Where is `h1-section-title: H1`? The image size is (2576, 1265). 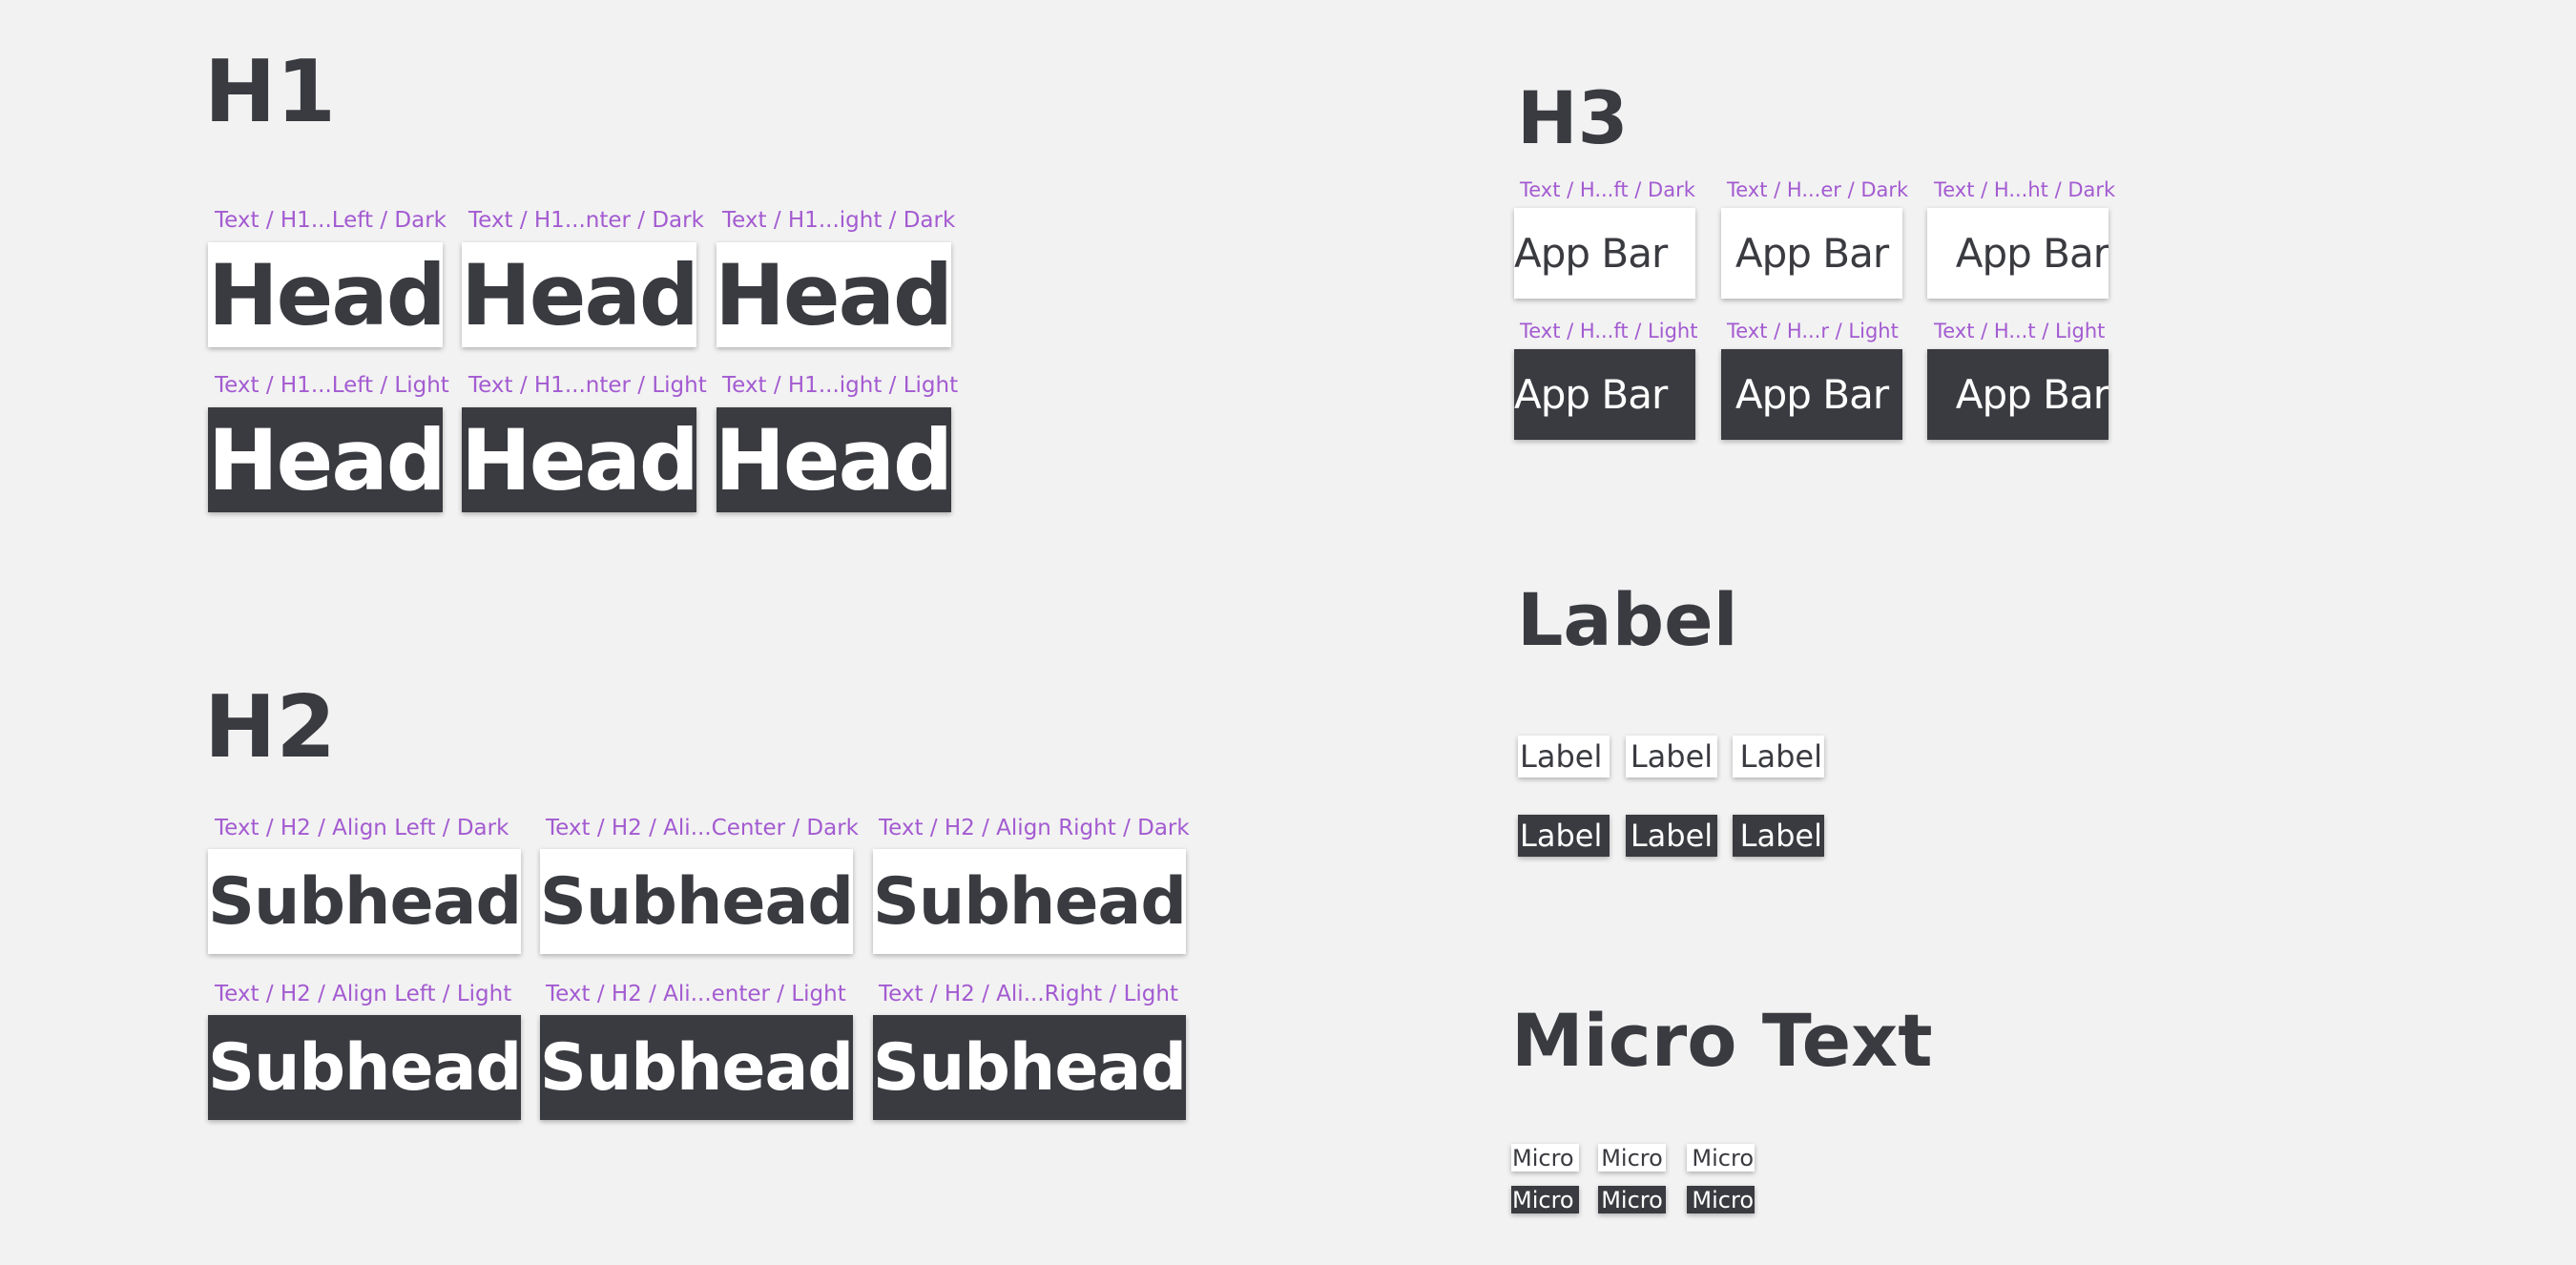 h1-section-title: H1 is located at coordinates (270, 92).